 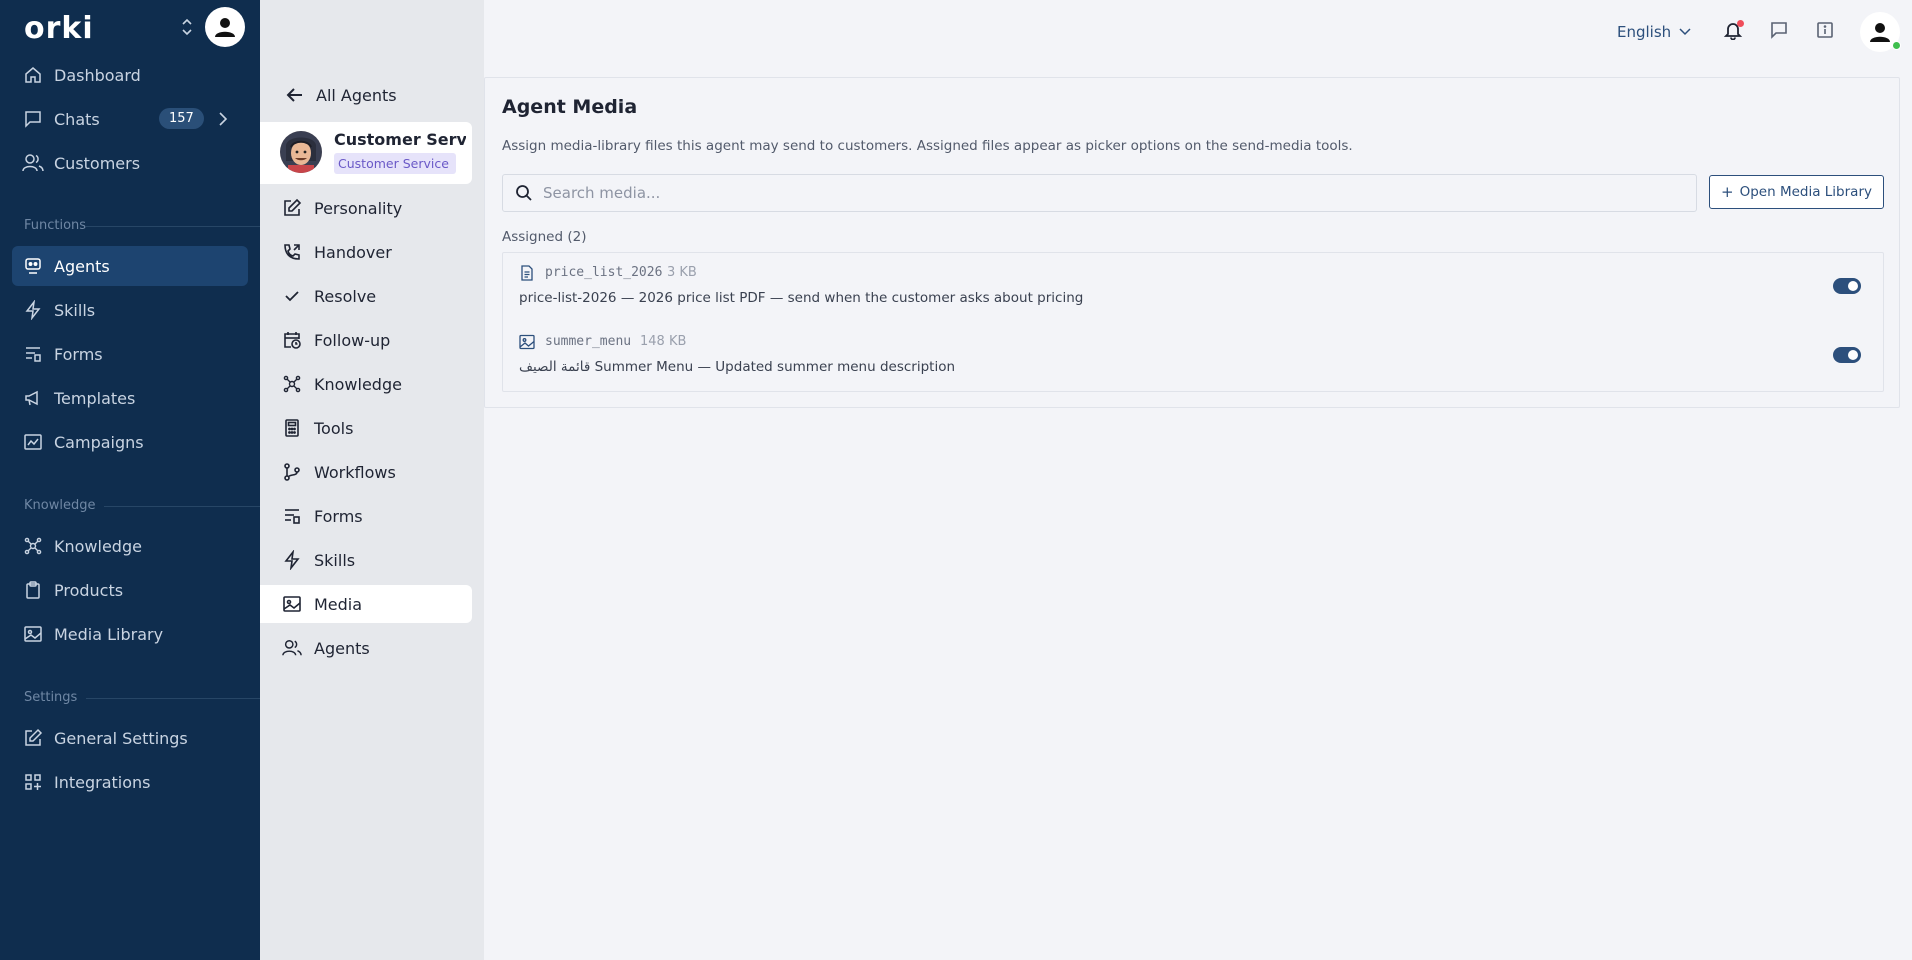 What do you see at coordinates (33, 163) in the screenshot?
I see `users-icon` at bounding box center [33, 163].